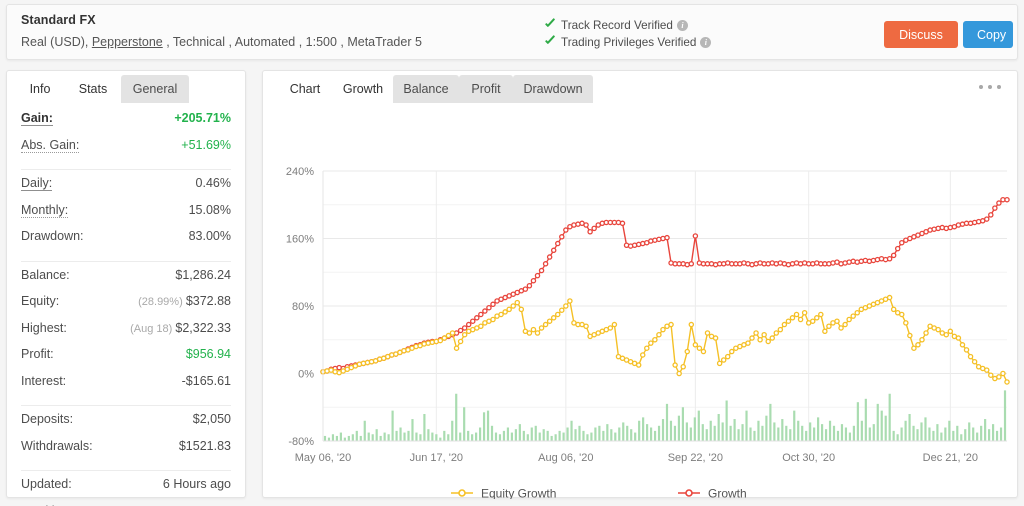 This screenshot has width=1024, height=506. I want to click on broker-link: Pepperstone, so click(127, 42).